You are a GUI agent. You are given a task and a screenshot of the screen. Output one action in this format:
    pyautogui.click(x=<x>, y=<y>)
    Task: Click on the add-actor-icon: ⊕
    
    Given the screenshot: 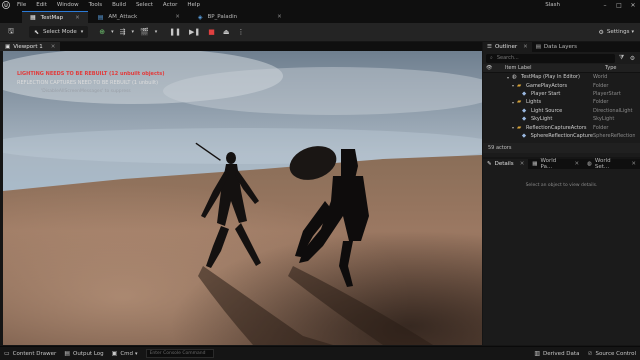 What is the action you would take?
    pyautogui.click(x=102, y=32)
    